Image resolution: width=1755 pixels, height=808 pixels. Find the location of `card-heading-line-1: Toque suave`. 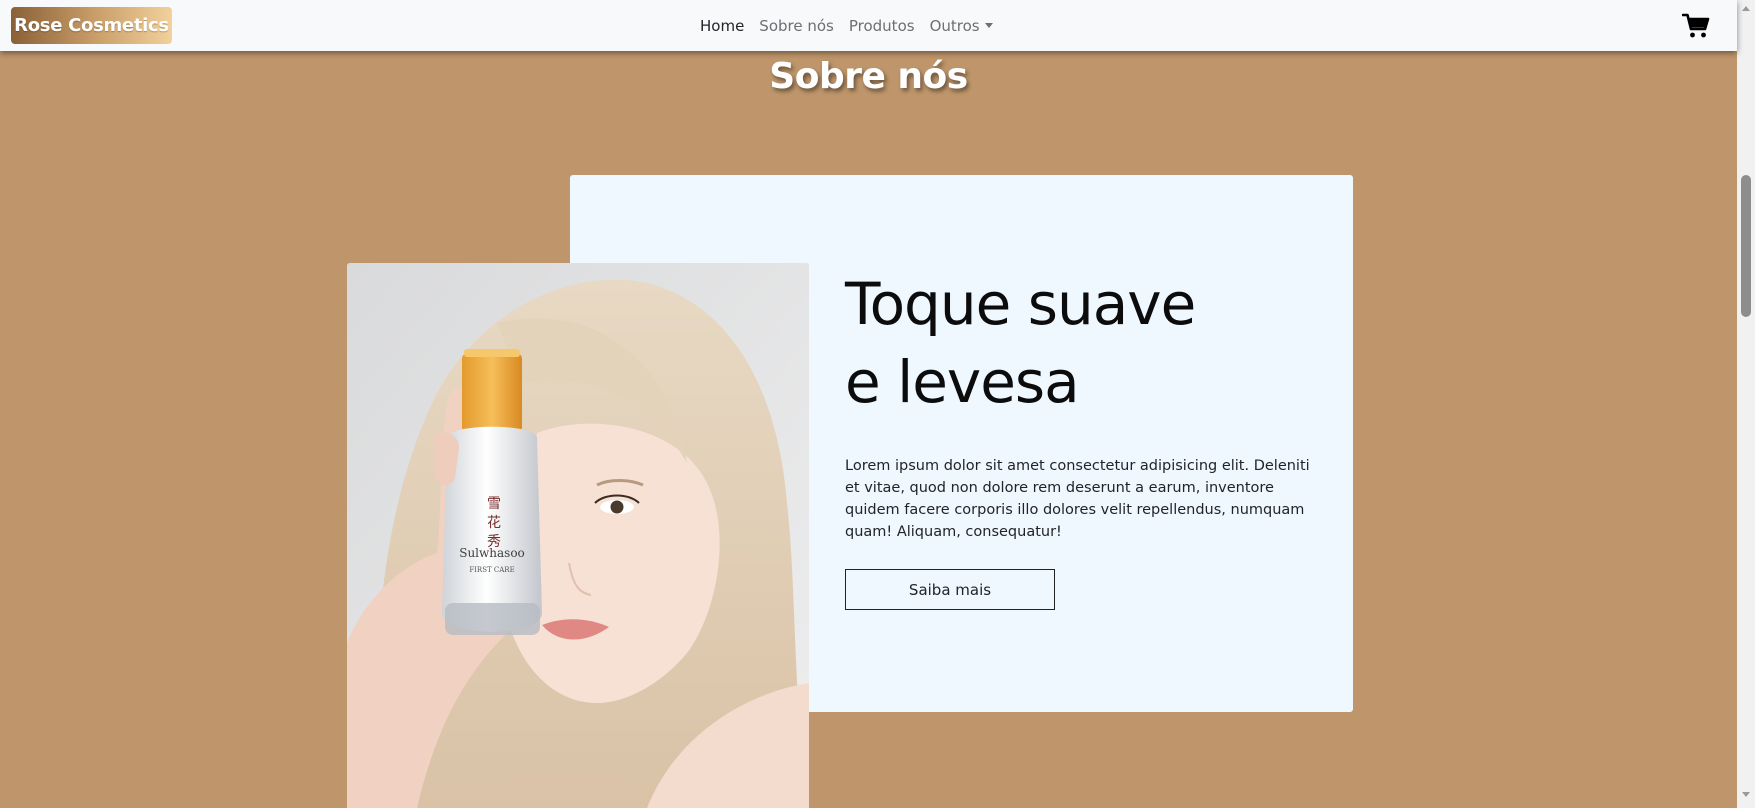

card-heading-line-1: Toque suave is located at coordinates (1020, 304).